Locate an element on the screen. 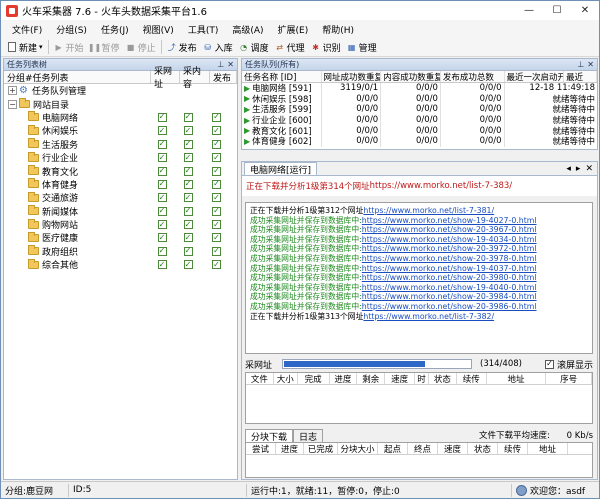  stop-button: ■ 停止 is located at coordinates (141, 47).